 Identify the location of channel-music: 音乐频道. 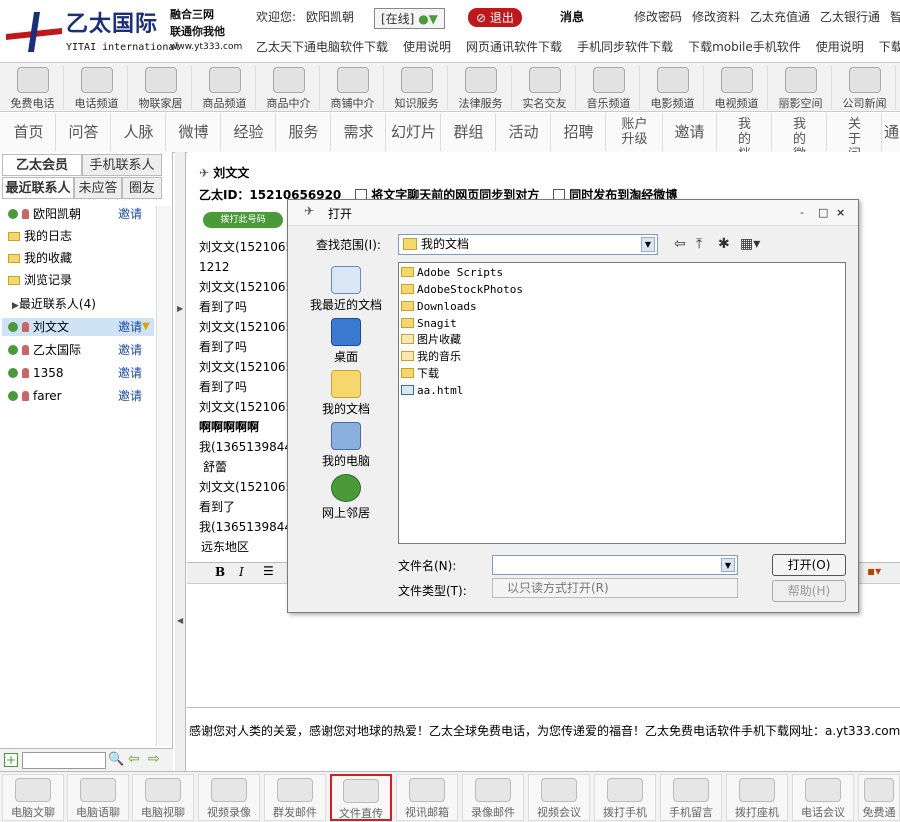
(609, 87).